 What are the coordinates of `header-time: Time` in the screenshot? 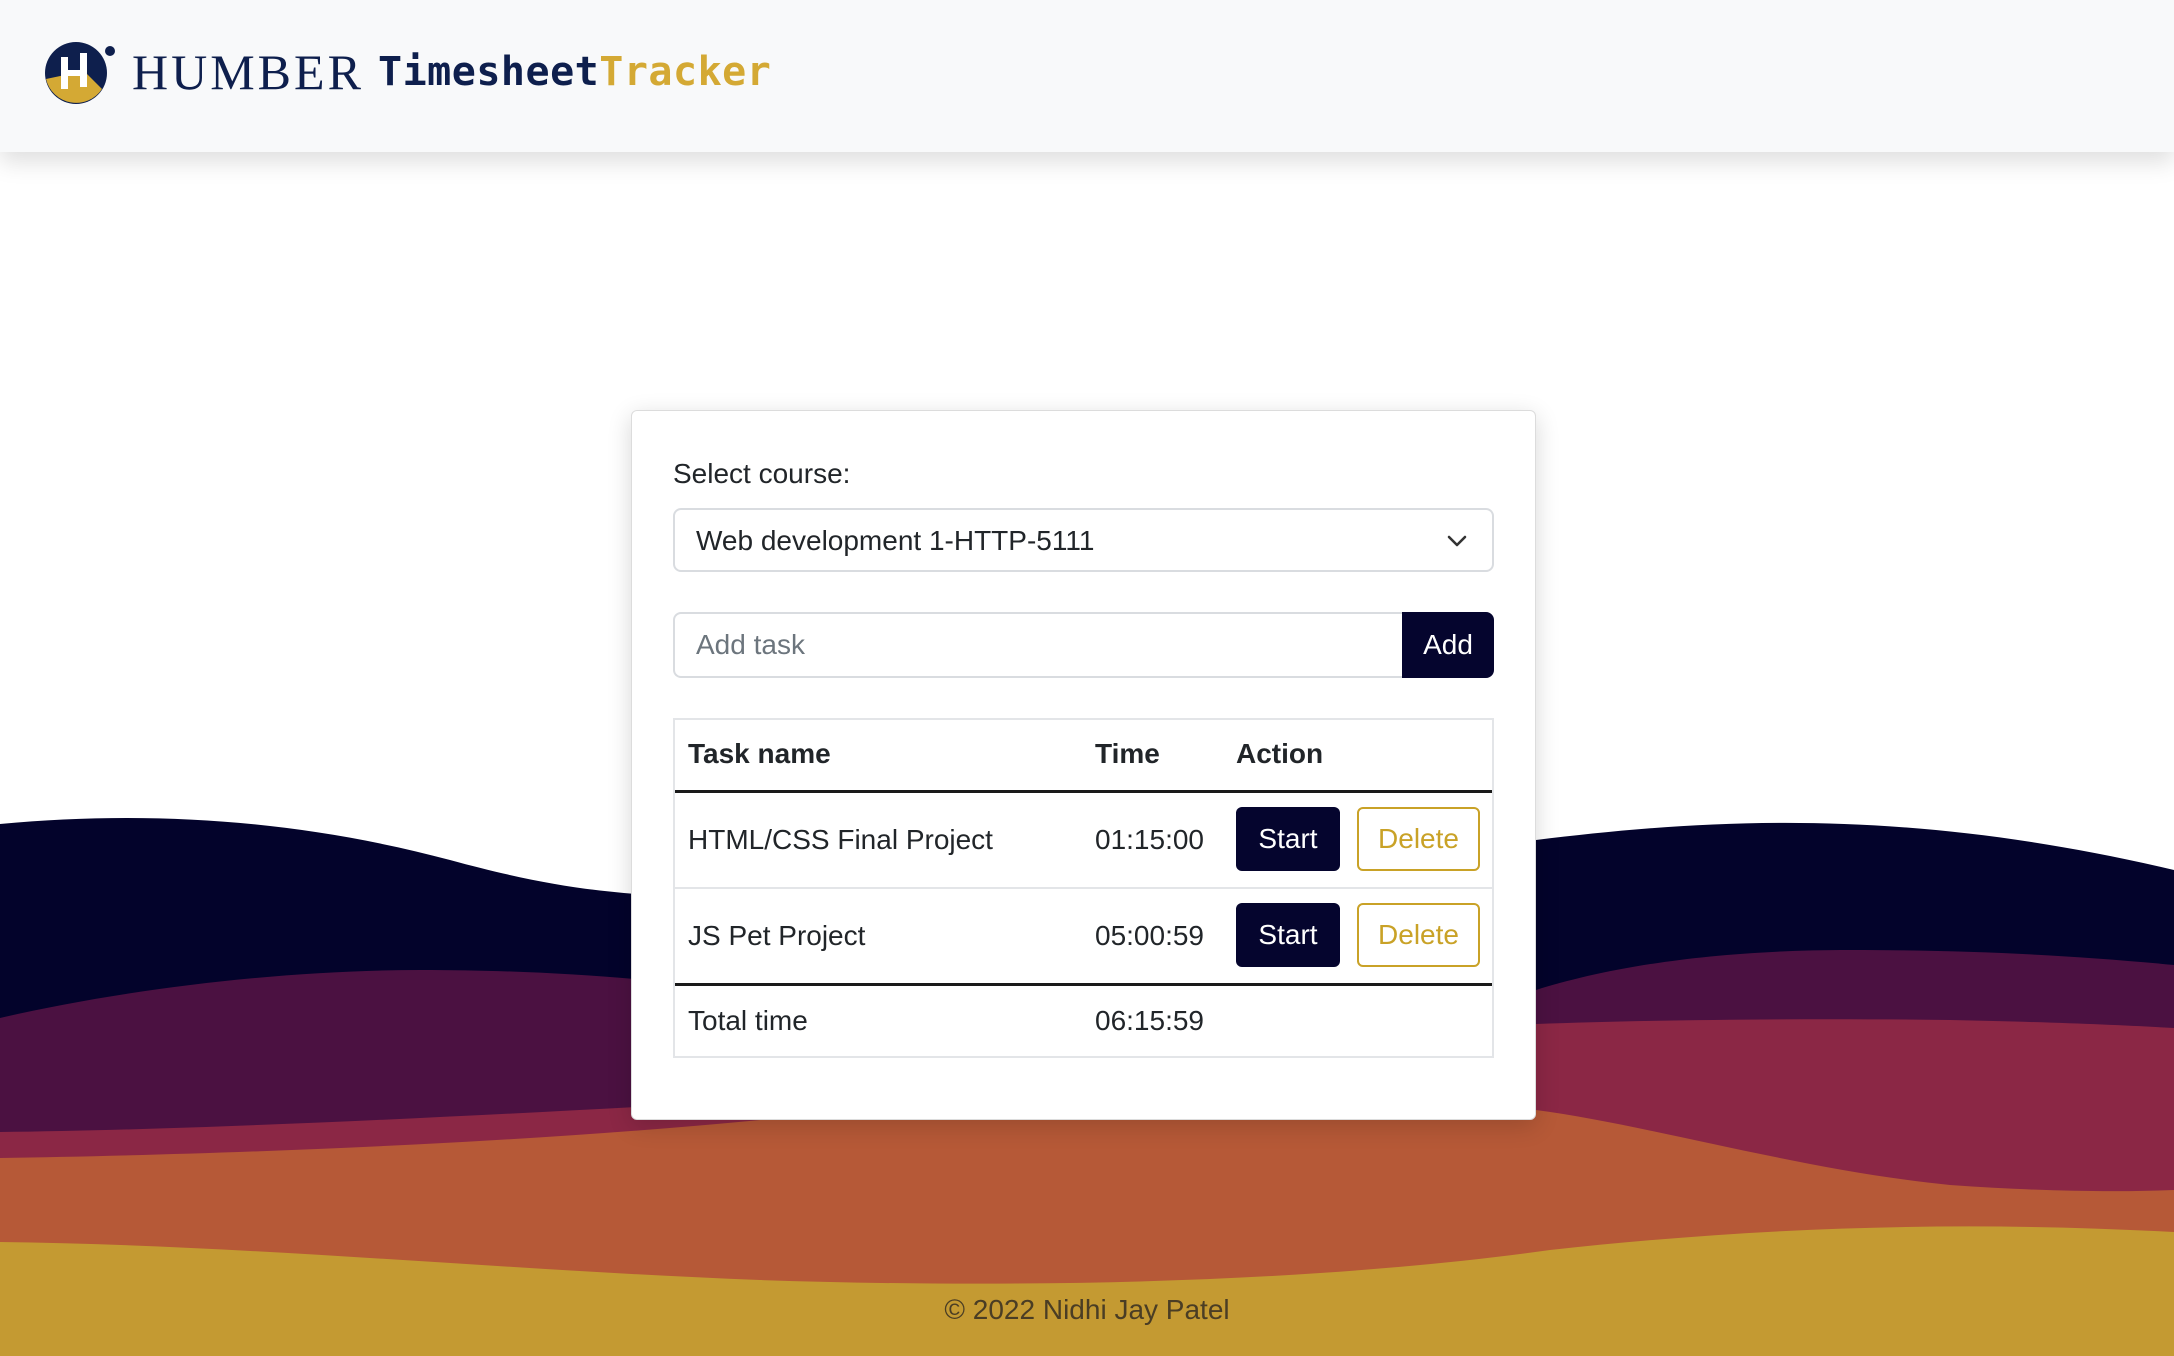 It's located at (1127, 753).